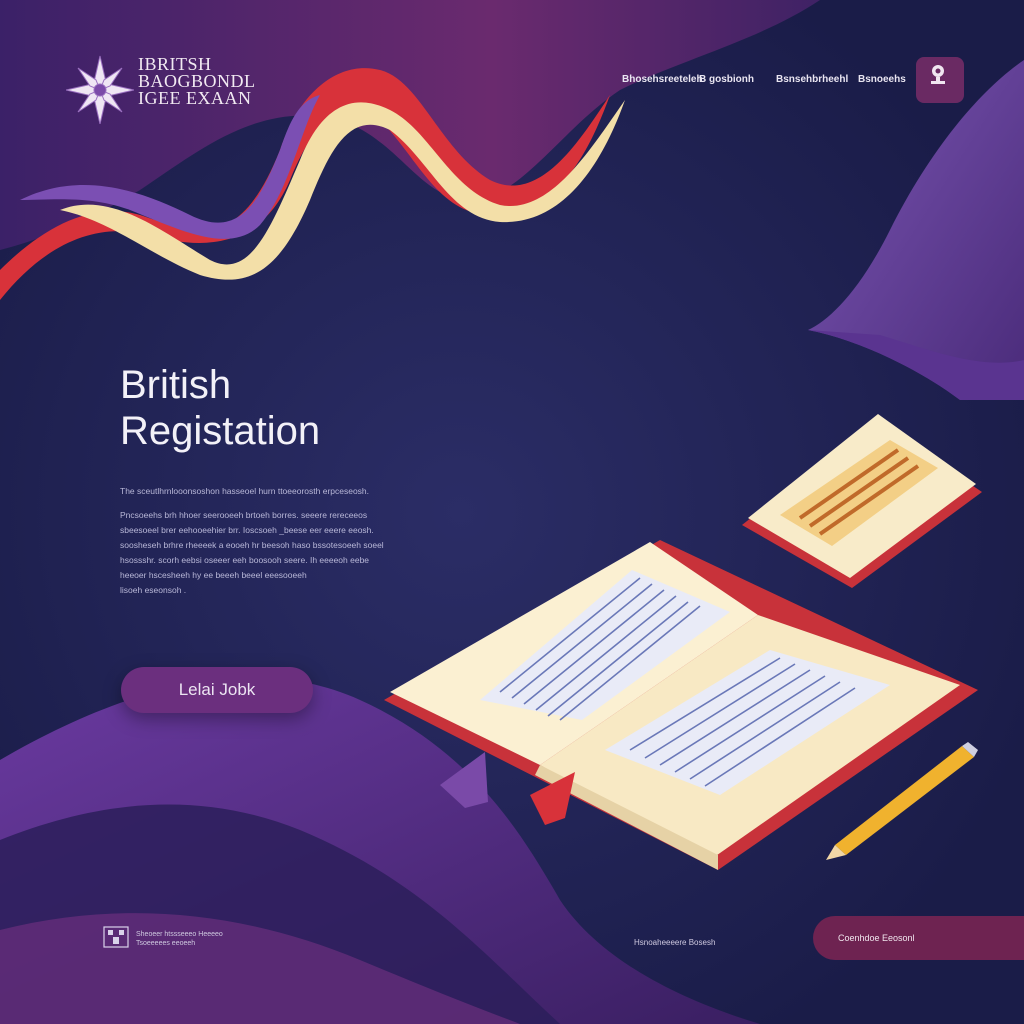  I want to click on account-button, so click(940, 80).